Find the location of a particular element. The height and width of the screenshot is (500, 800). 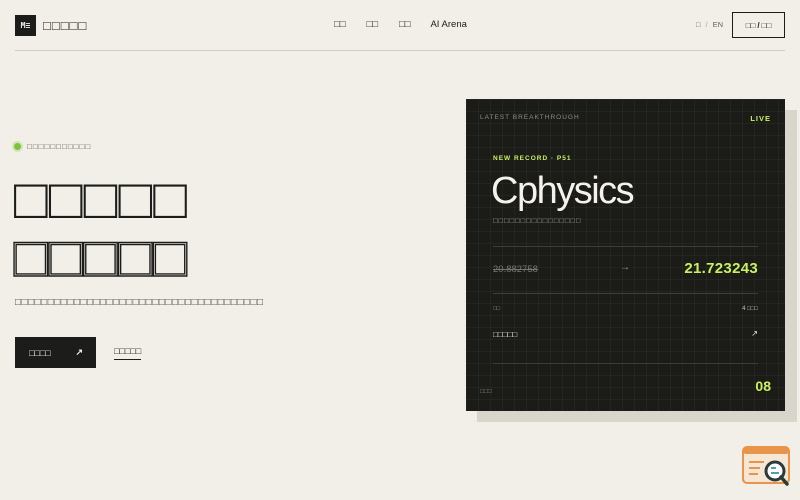

logo: M≡ □□□□□ is located at coordinates (51, 25).